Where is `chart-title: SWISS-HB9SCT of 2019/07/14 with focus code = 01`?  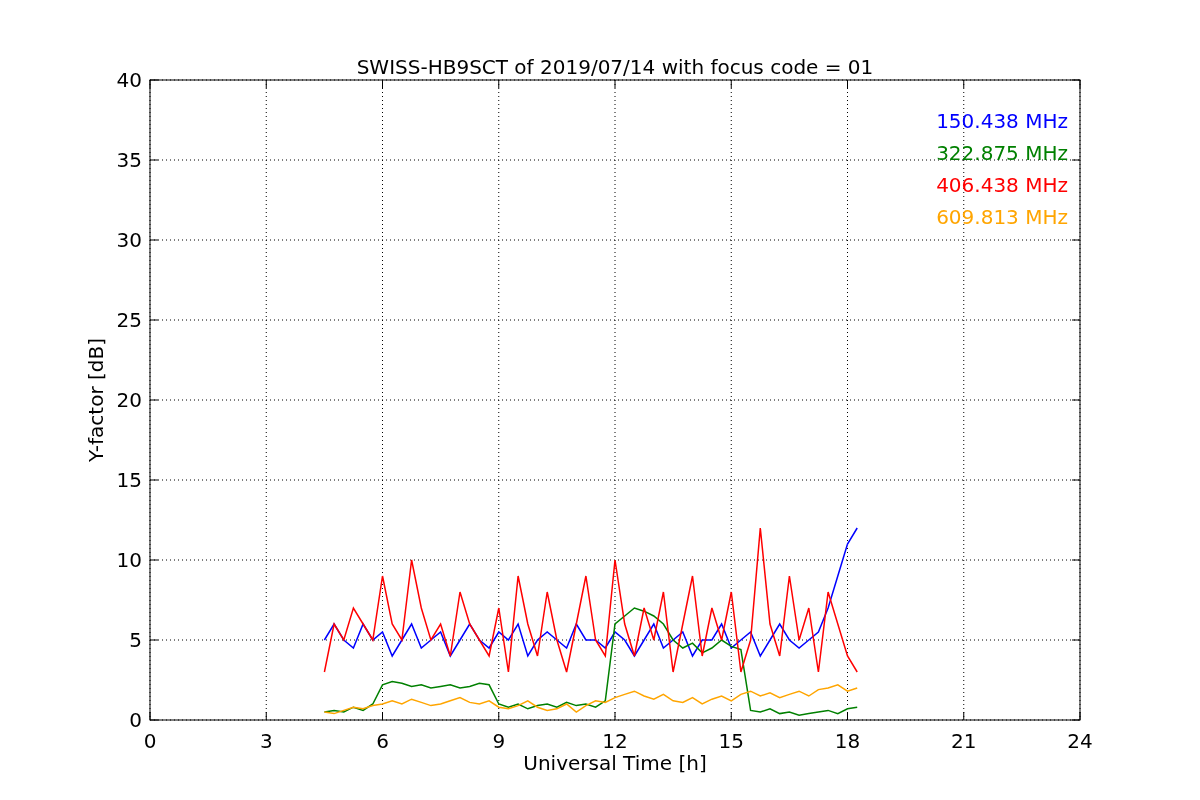
chart-title: SWISS-HB9SCT of 2019/07/14 with focus code = 01 is located at coordinates (615, 67).